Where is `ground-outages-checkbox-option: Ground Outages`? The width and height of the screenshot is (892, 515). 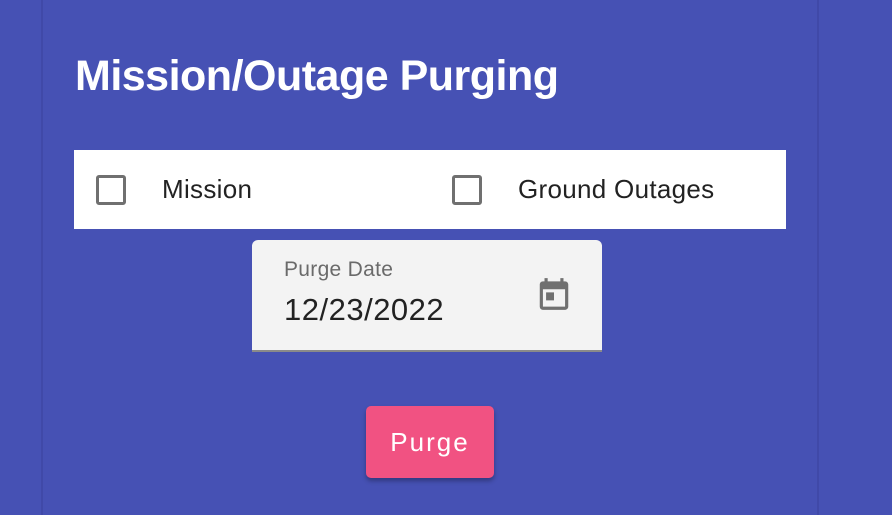 ground-outages-checkbox-option: Ground Outages is located at coordinates (583, 189).